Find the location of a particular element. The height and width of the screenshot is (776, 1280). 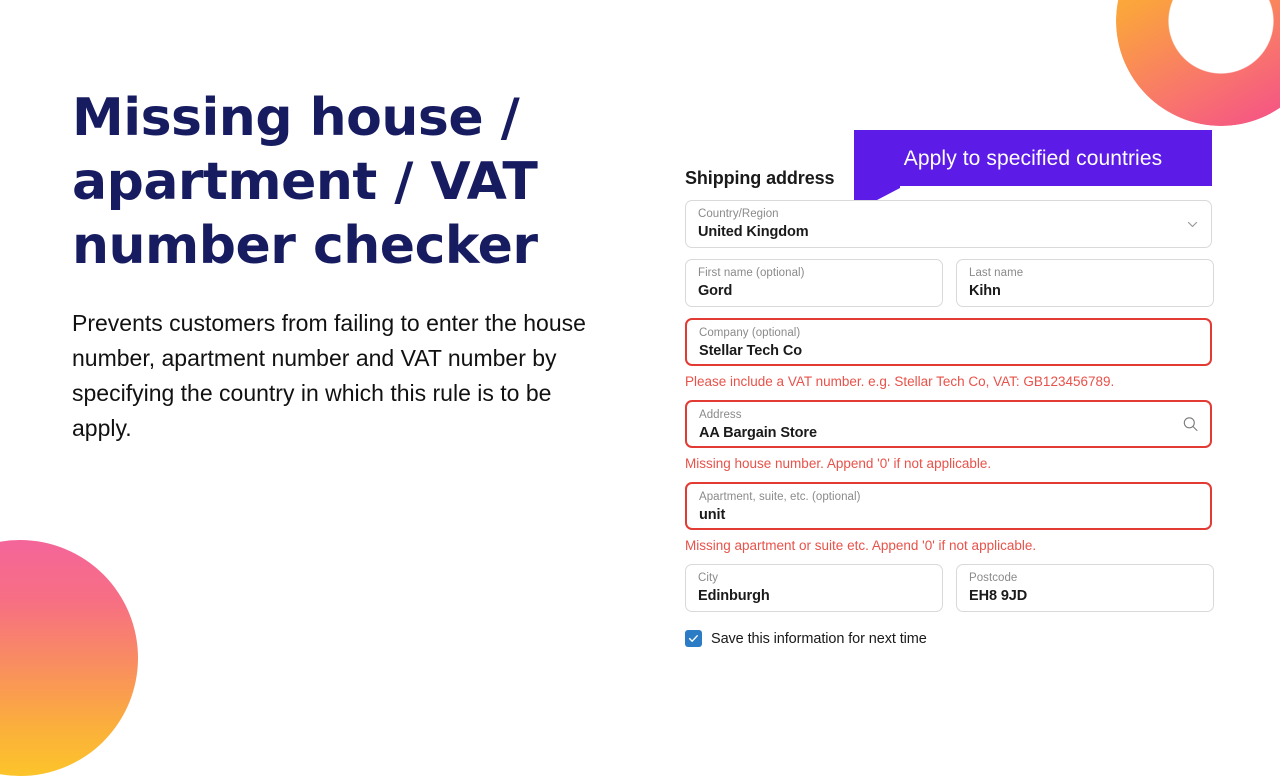

city-postcode-row: City Edinburgh Postcode EH8 9JD is located at coordinates (949, 588).